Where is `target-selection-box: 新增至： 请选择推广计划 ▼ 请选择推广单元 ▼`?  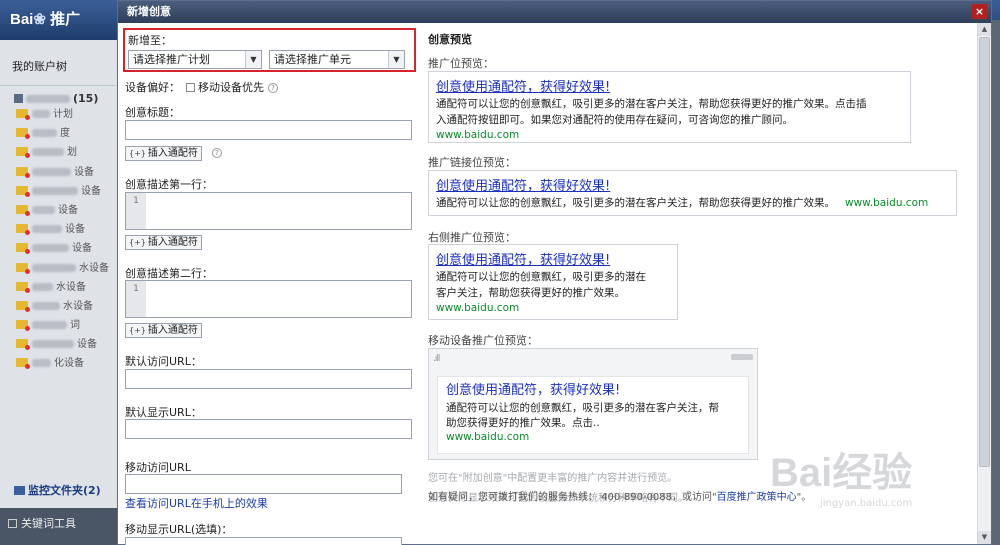 target-selection-box: 新增至： 请选择推广计划 ▼ 请选择推广单元 ▼ is located at coordinates (269, 50).